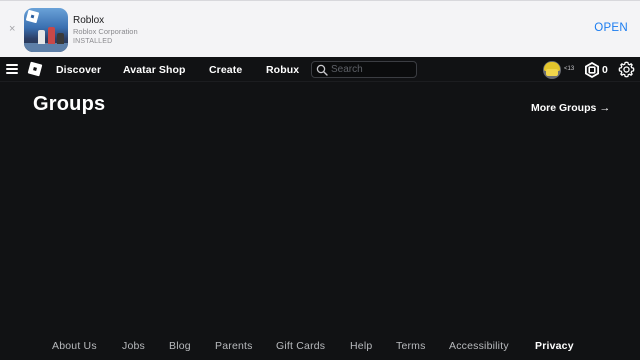 Image resolution: width=640 pixels, height=360 pixels. I want to click on avatar, so click(552, 70).